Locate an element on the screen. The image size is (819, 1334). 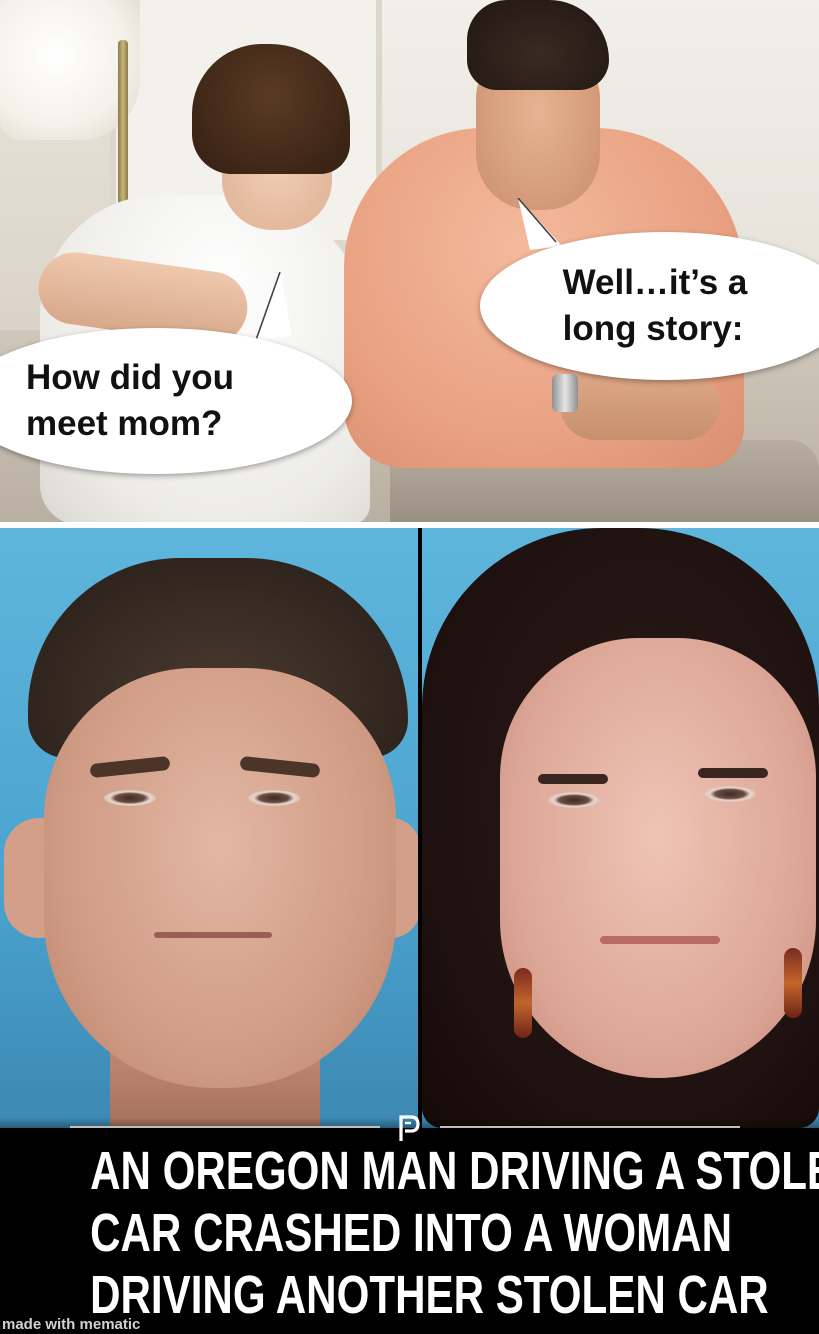
headline-line-1: AN OREGON MAN DRIVING A STOLEN is located at coordinates (454, 1171).